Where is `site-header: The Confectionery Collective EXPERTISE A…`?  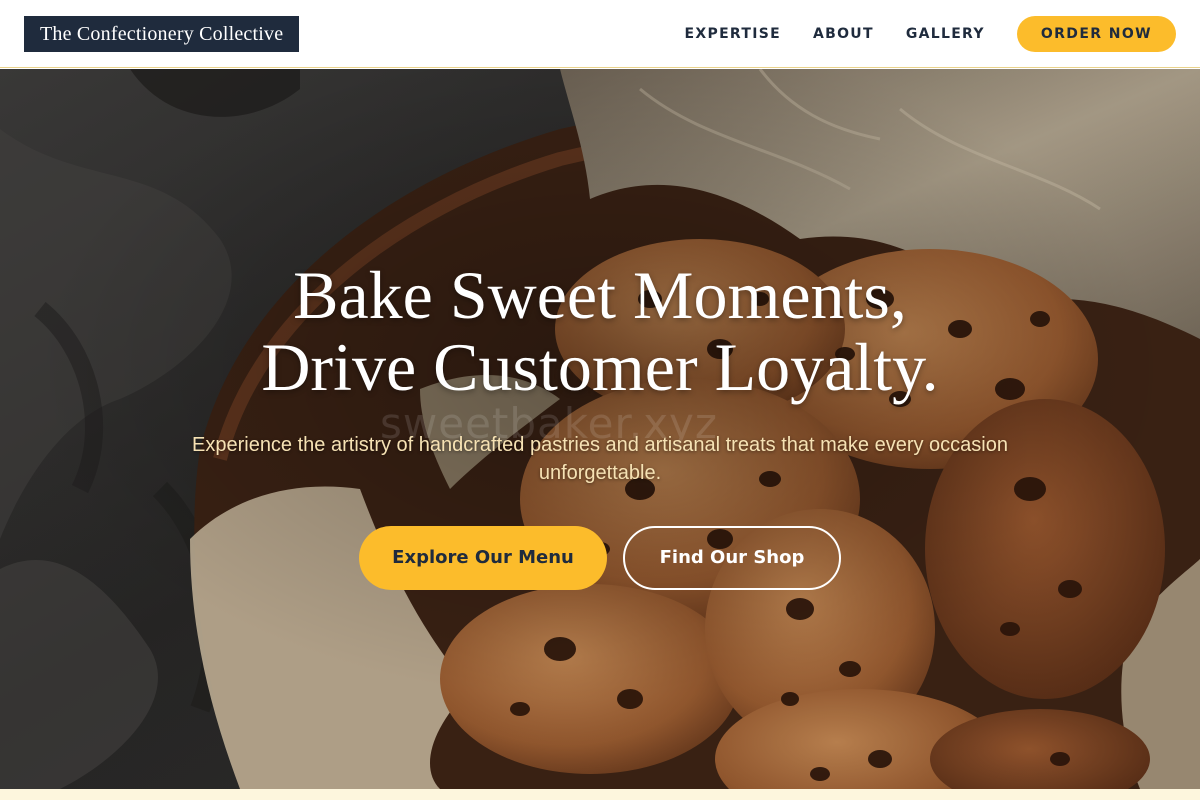 site-header: The Confectionery Collective EXPERTISE A… is located at coordinates (600, 34).